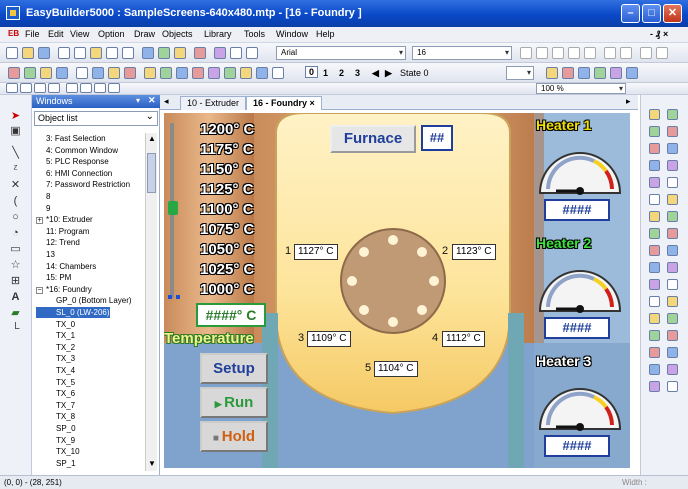 This screenshot has width=688, height=489. What do you see at coordinates (55, 347) in the screenshot?
I see `tree-item: TX_2` at bounding box center [55, 347].